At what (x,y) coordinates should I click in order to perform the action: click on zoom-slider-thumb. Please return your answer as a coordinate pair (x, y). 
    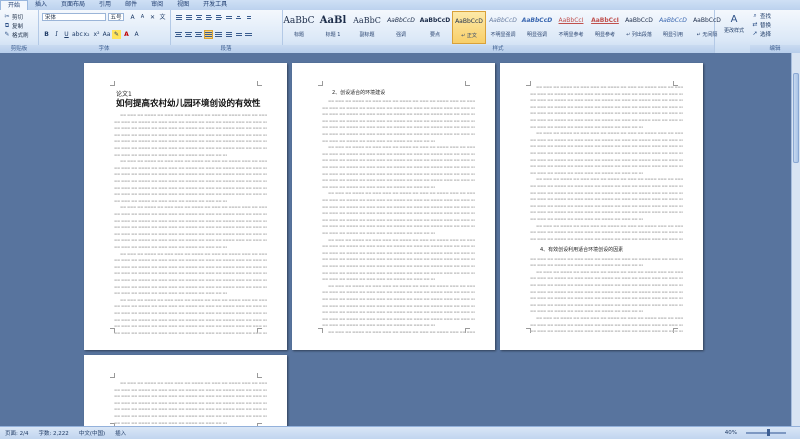
    Looking at the image, I should click on (768, 432).